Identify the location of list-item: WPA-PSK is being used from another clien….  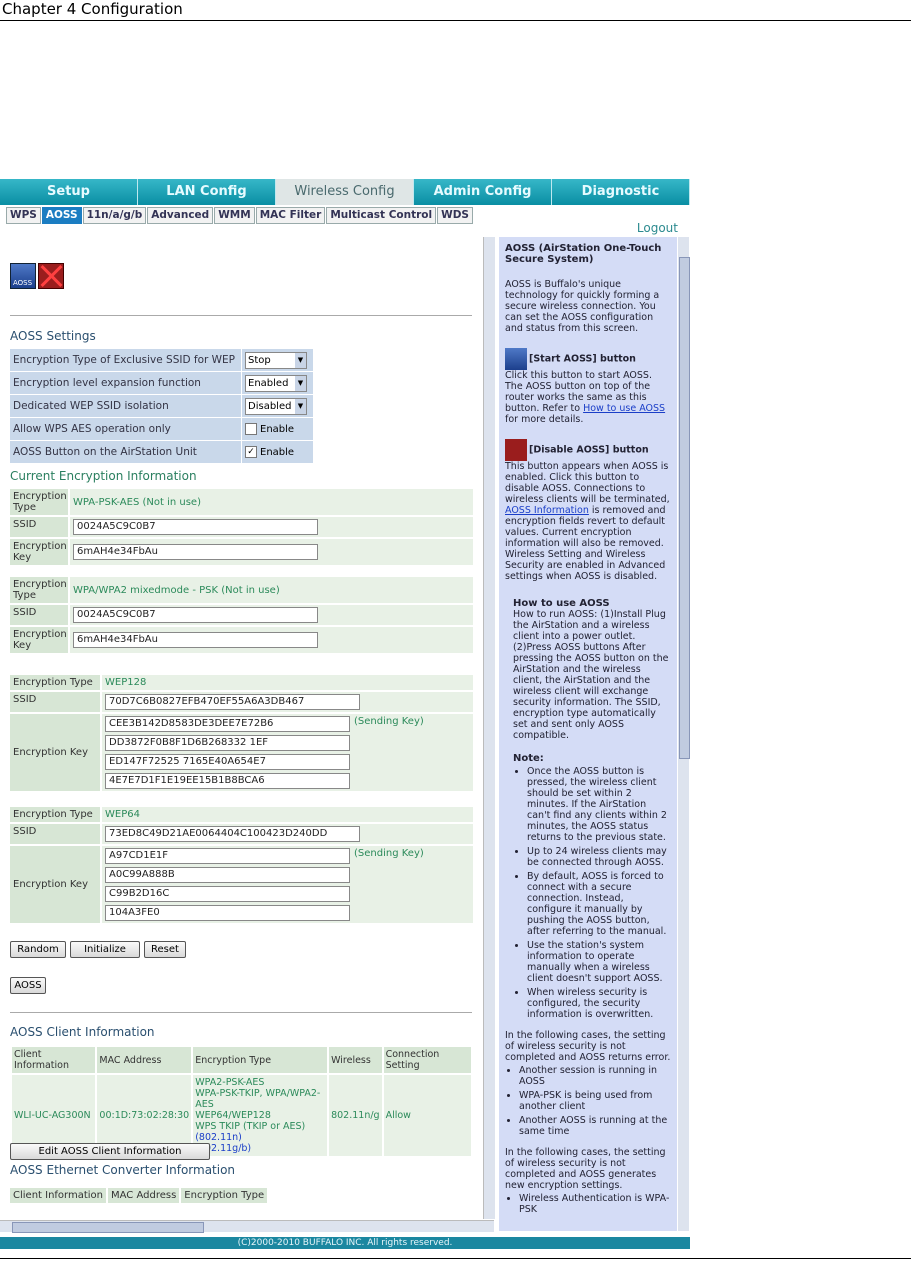
(595, 1101).